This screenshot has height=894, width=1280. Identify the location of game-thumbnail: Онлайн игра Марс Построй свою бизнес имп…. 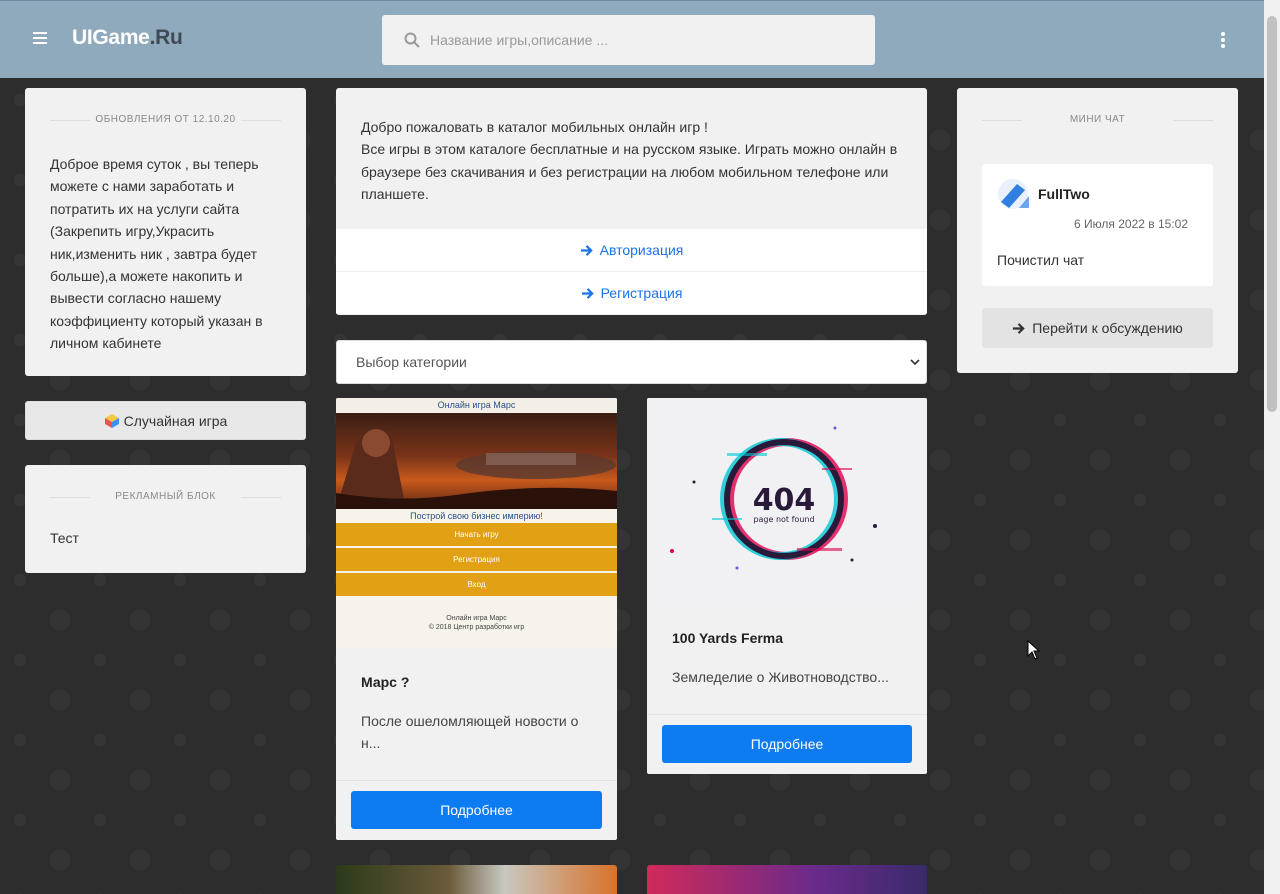
(476, 523).